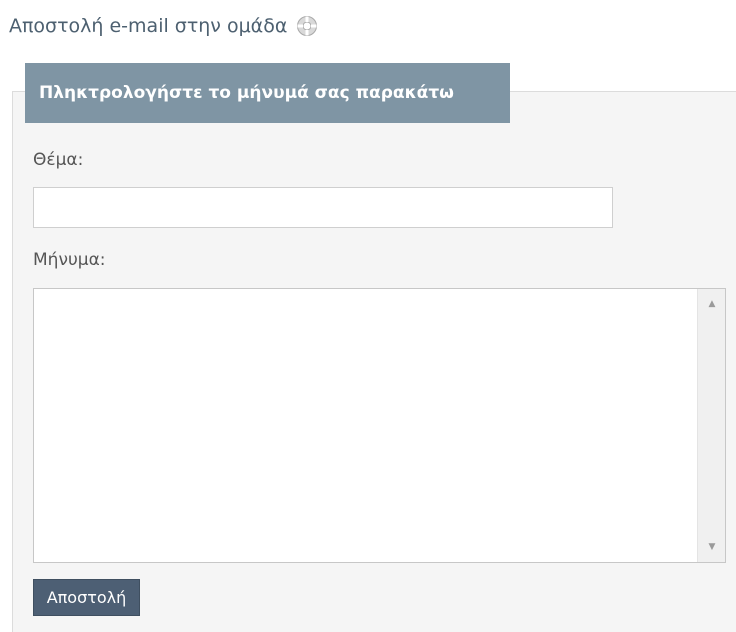 The height and width of the screenshot is (632, 736). What do you see at coordinates (712, 547) in the screenshot?
I see `scroll-down-arrow-icon: ▼` at bounding box center [712, 547].